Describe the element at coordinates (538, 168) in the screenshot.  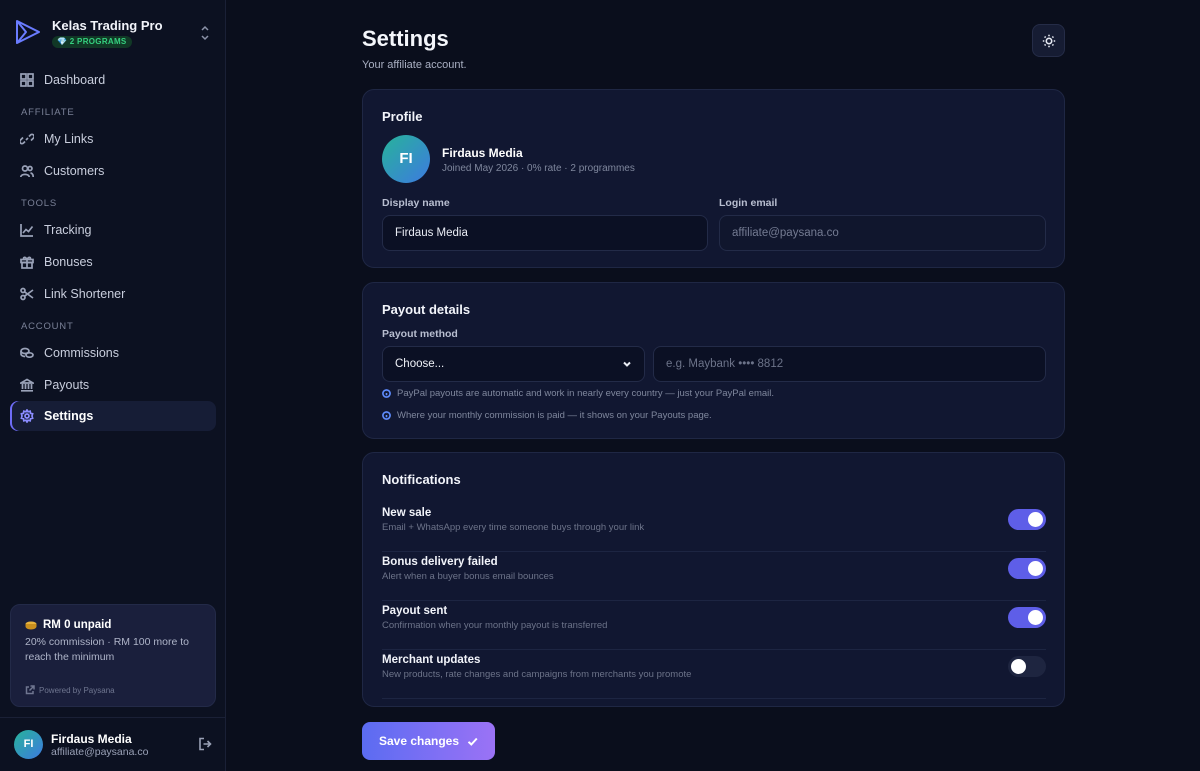
I see `profile-meta: Joined May 2026 · 0% rate · 2 programmes` at that location.